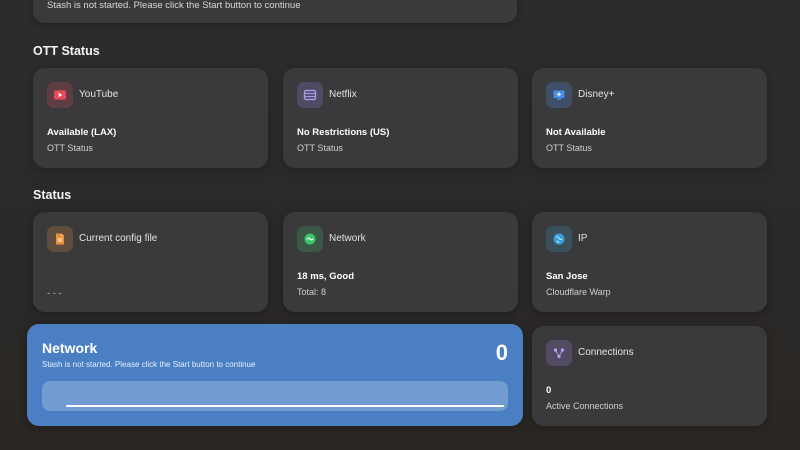 This screenshot has height=450, width=800. Describe the element at coordinates (347, 238) in the screenshot. I see `tile-title: Network` at that location.